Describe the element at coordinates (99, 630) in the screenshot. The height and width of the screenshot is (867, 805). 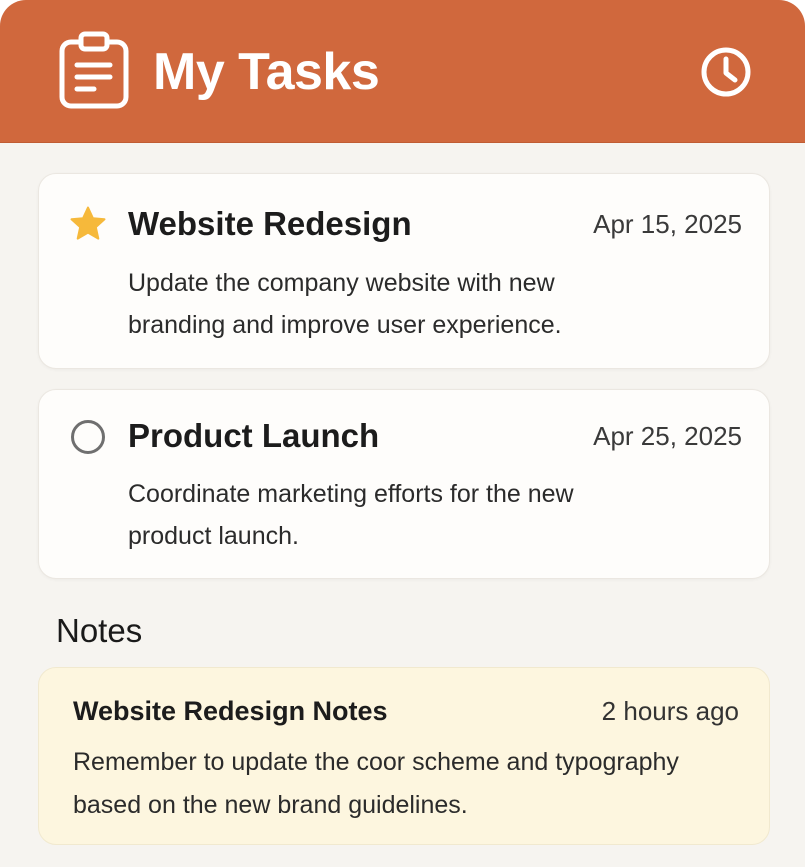
I see `notes-heading: Notes` at that location.